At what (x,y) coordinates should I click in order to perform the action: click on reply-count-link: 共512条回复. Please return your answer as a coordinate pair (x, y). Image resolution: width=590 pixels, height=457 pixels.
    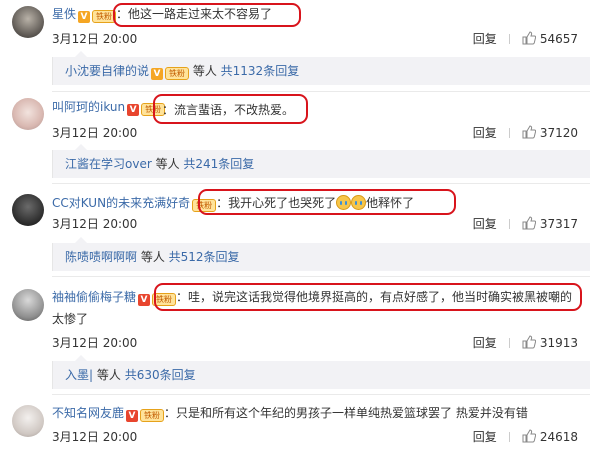
    Looking at the image, I should click on (204, 257).